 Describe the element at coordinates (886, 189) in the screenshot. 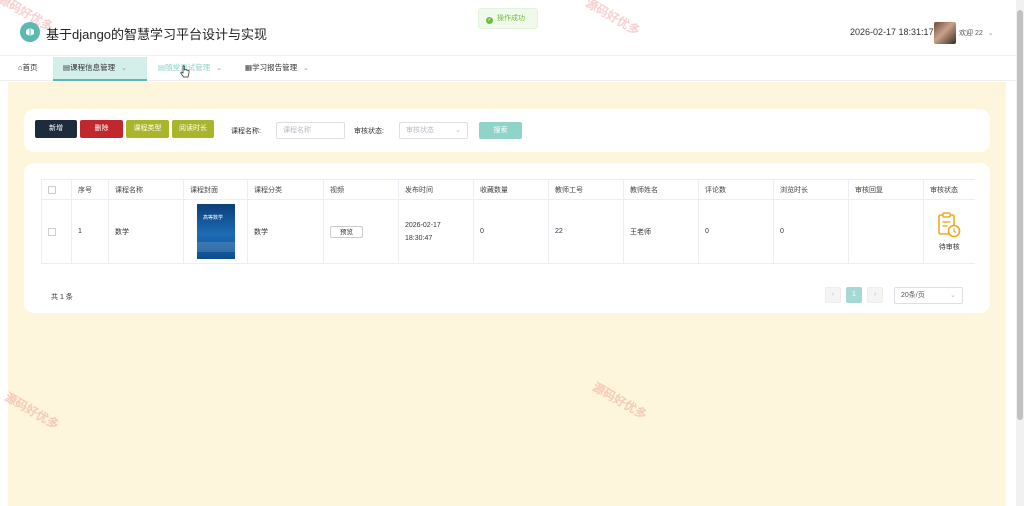

I see `column-header: 审核回复` at that location.